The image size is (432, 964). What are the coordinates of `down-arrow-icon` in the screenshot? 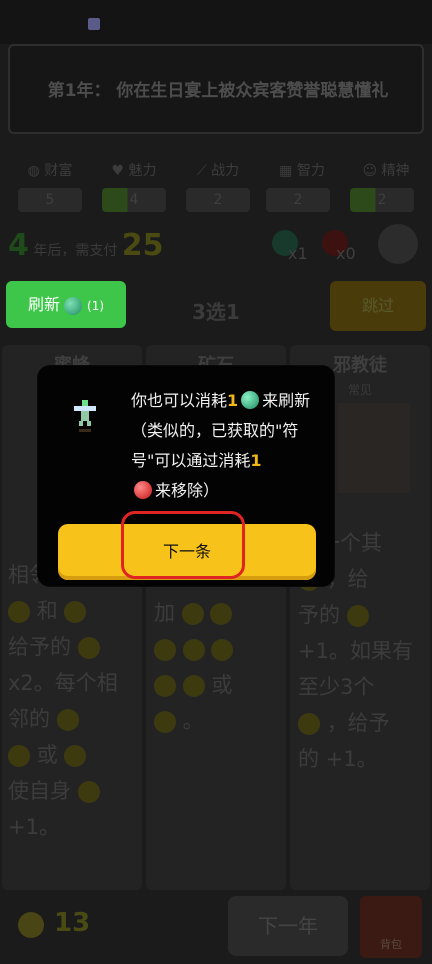 It's located at (221, 614).